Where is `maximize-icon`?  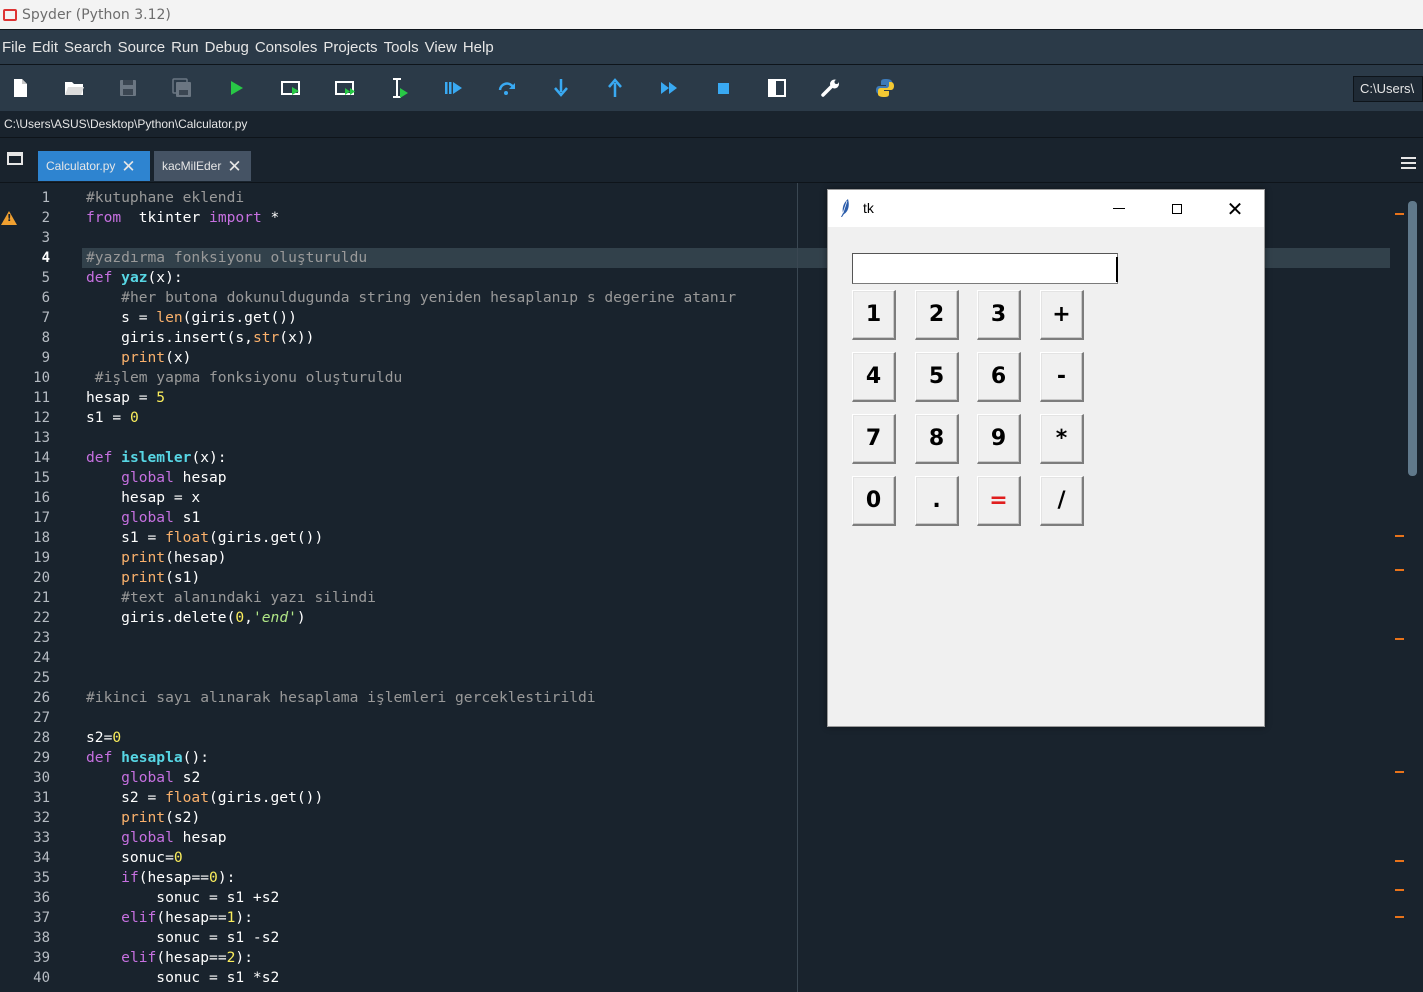 maximize-icon is located at coordinates (1177, 208).